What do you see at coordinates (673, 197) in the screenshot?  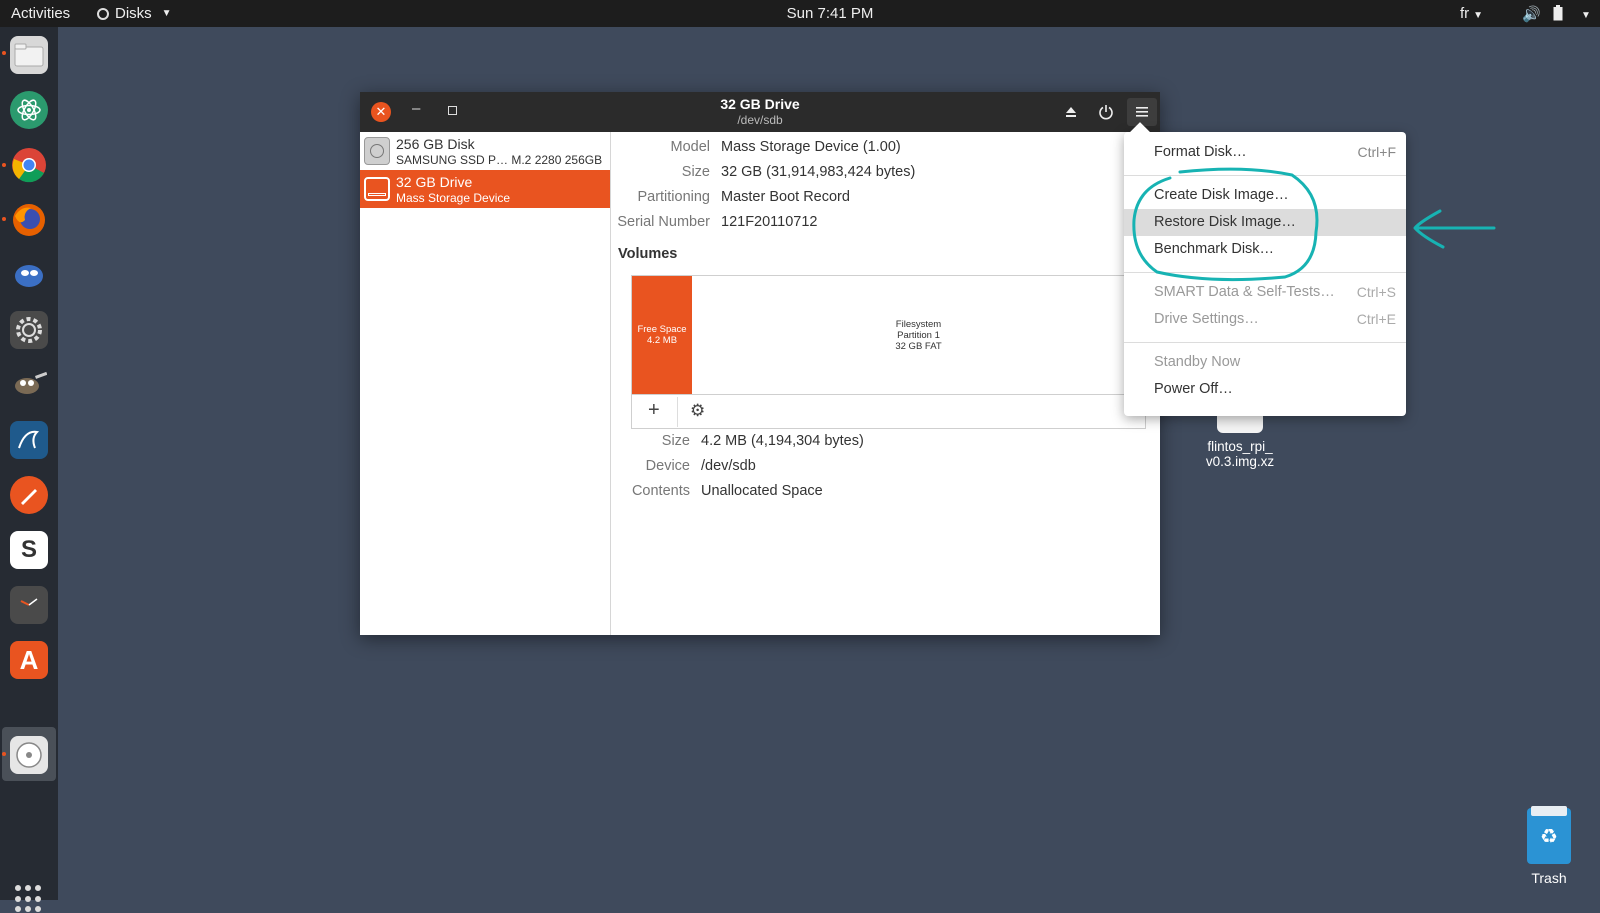 I see `partitioning-label: Partitioning` at bounding box center [673, 197].